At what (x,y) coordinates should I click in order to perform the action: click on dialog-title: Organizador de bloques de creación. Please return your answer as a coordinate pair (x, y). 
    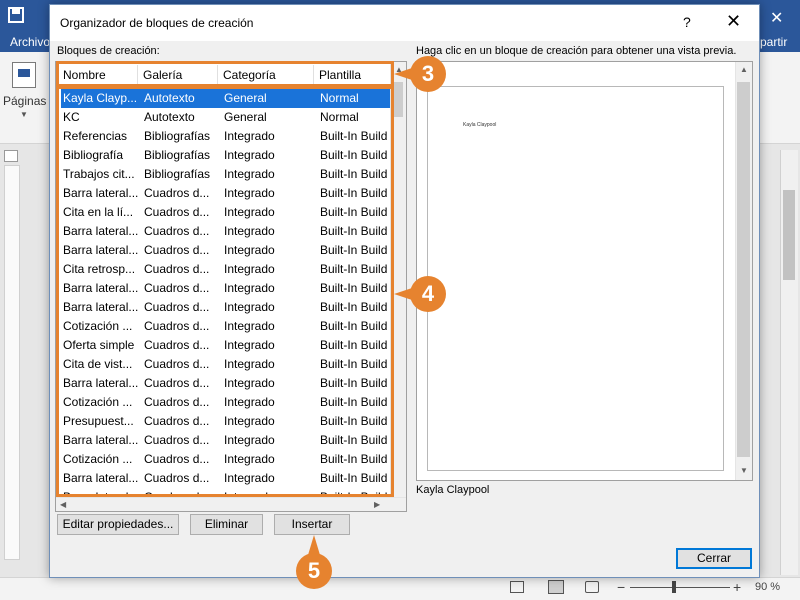
    Looking at the image, I should click on (157, 23).